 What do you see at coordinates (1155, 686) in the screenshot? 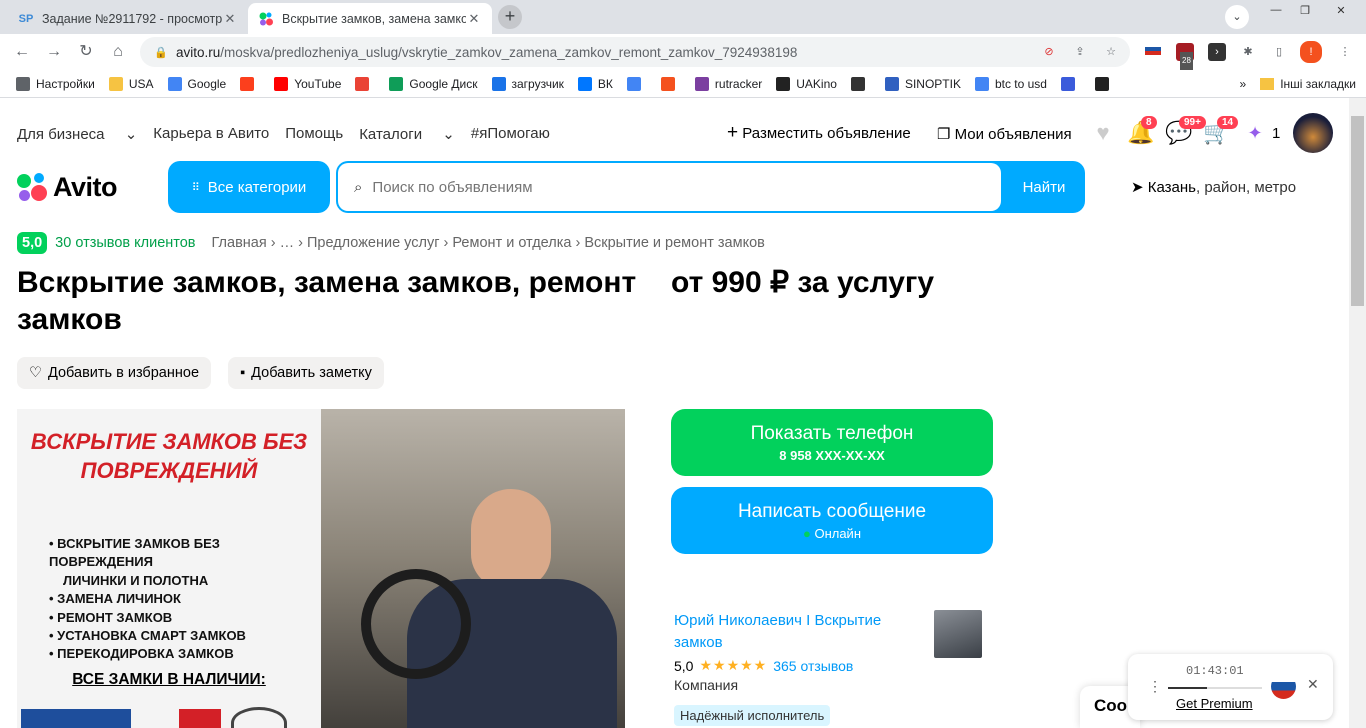
I see `player-menu-icon: ⋮` at bounding box center [1155, 686].